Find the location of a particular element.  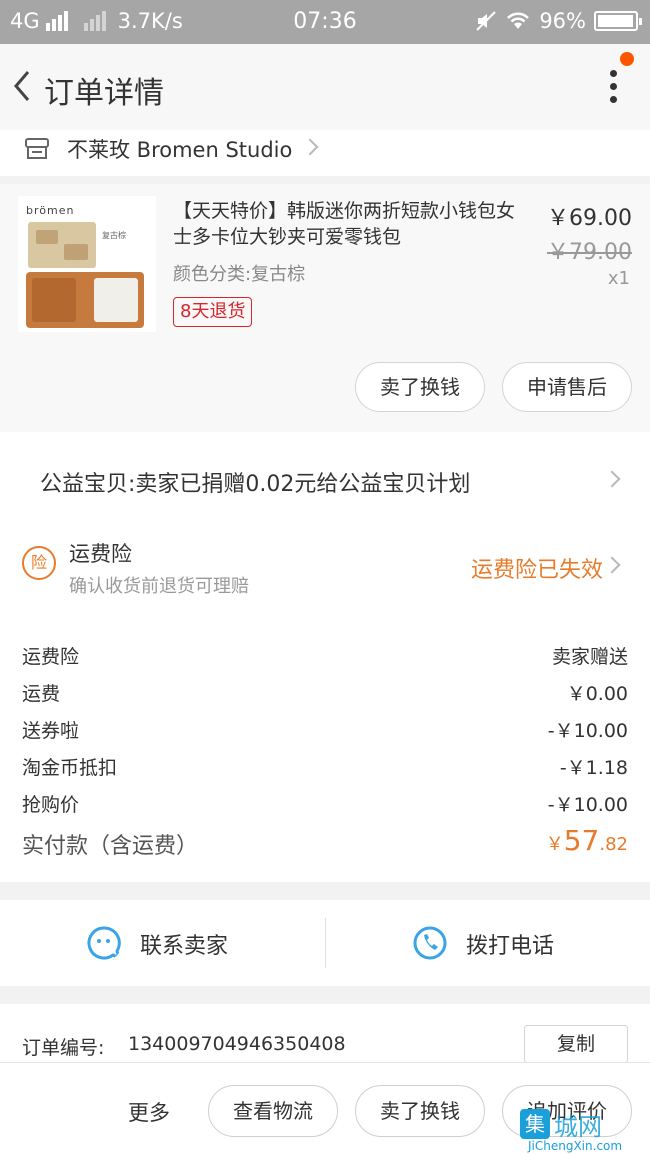

battery-icon is located at coordinates (618, 21).